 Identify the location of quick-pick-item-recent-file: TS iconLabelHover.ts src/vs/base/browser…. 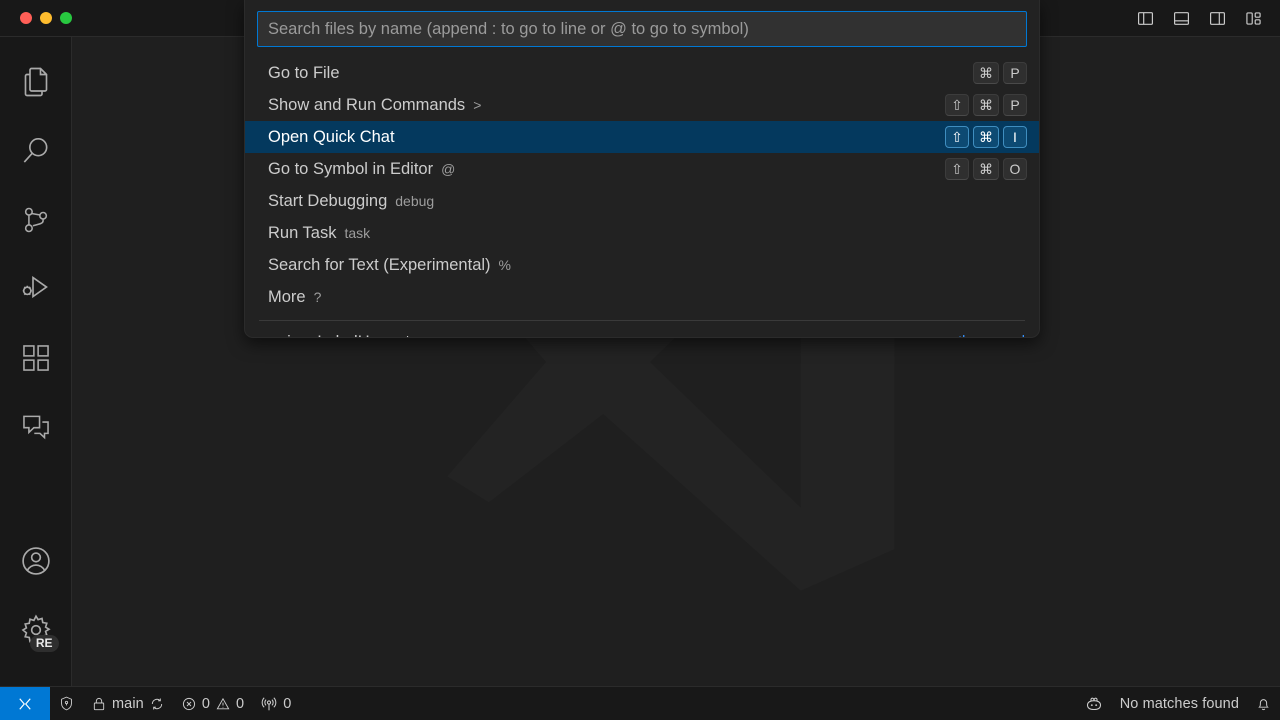
(642, 332).